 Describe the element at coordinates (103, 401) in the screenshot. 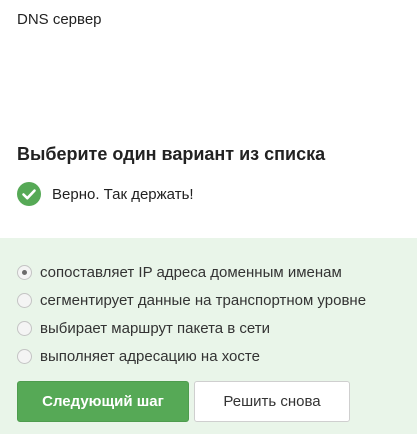

I see `next-step-button: Следующий шаг` at that location.